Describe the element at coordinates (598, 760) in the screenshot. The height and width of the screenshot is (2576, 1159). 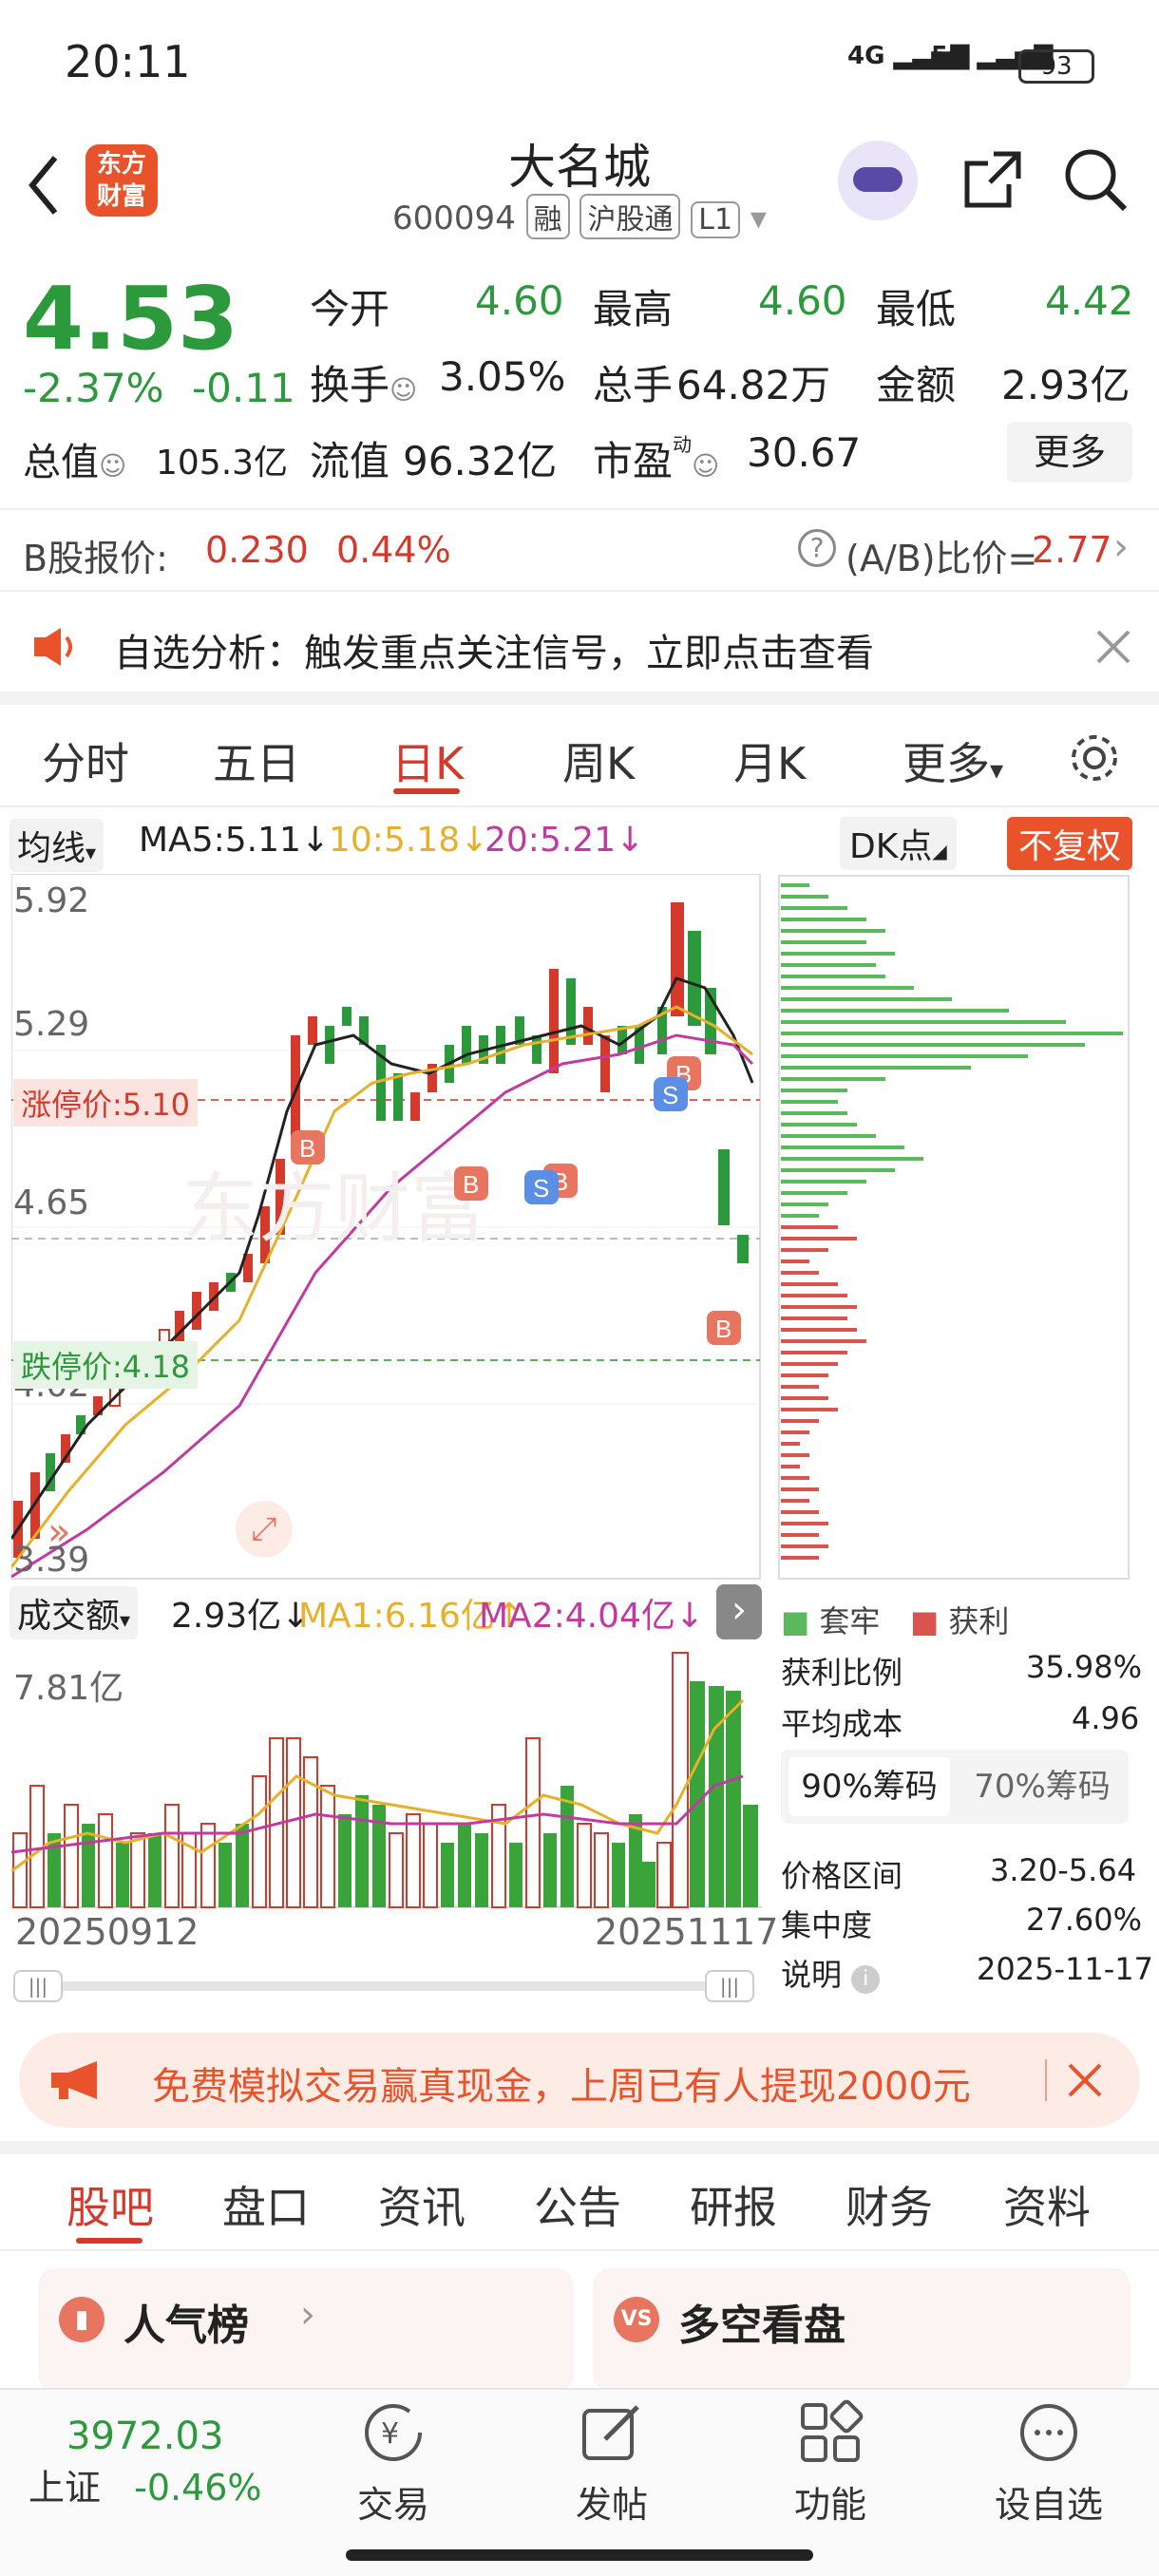
I see `tab-weekly-k: 周K` at that location.